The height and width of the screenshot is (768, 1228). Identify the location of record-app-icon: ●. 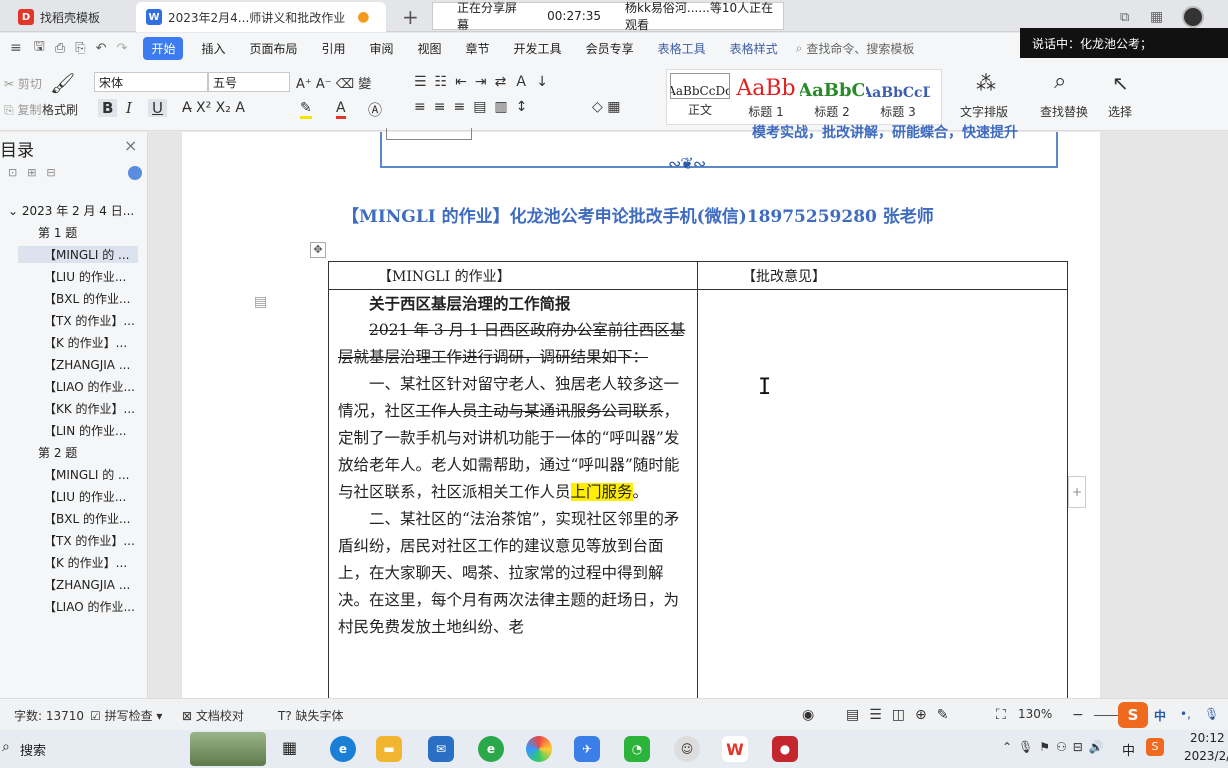
(785, 749).